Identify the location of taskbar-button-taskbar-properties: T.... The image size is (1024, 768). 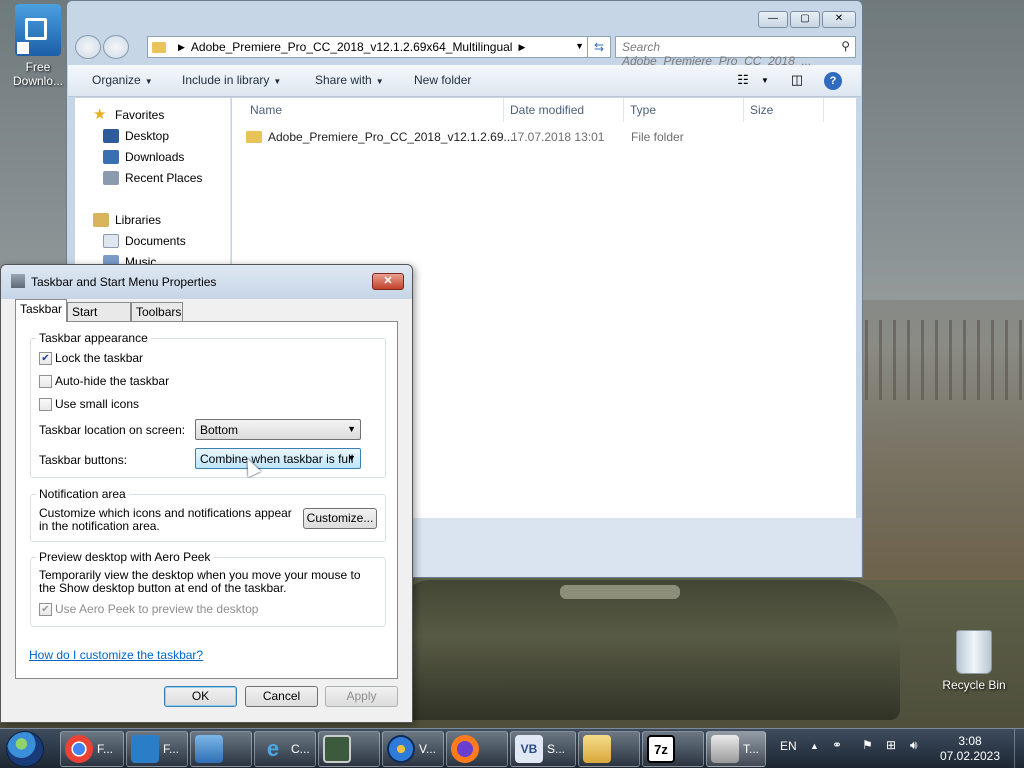
(736, 749).